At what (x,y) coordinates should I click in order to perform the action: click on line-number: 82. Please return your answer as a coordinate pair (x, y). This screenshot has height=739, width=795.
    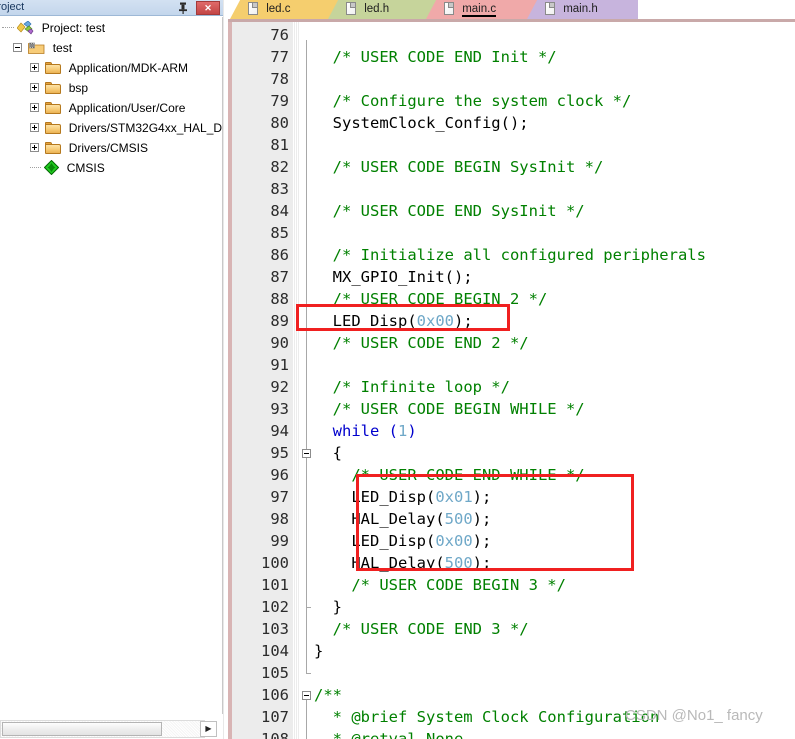
    Looking at the image, I should click on (279, 167).